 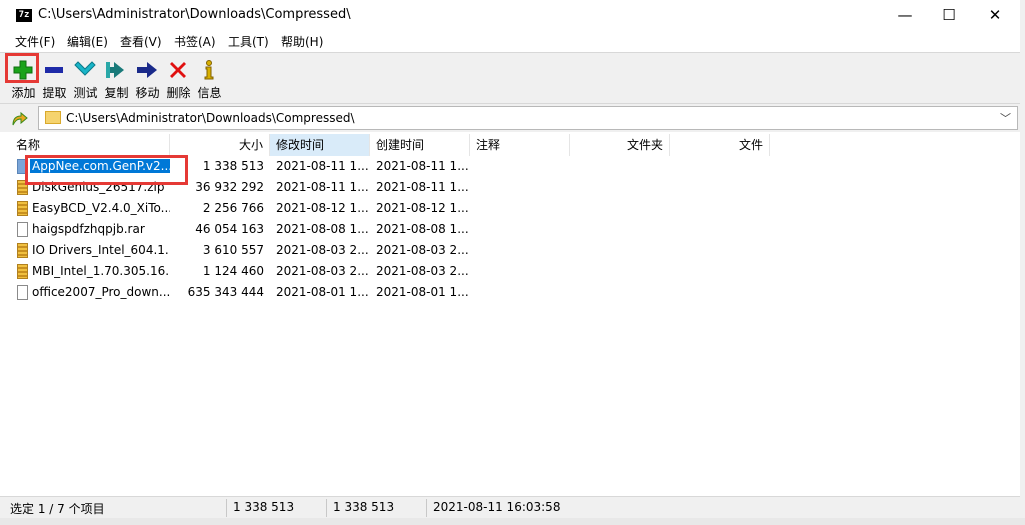 What do you see at coordinates (106, 170) in the screenshot?
I see `selected-row-highlight` at bounding box center [106, 170].